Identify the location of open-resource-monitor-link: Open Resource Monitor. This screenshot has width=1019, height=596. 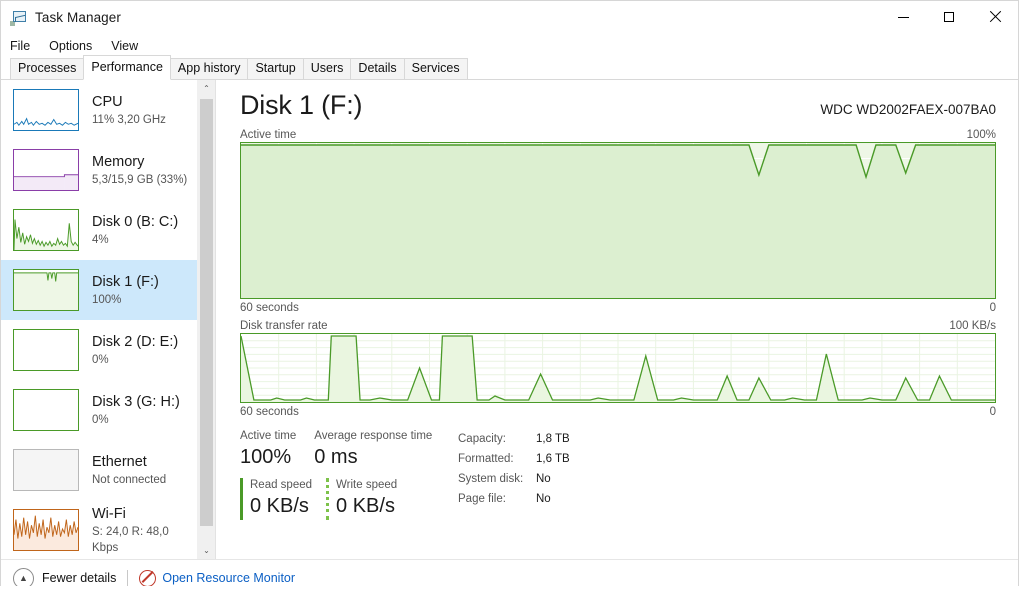
(228, 578).